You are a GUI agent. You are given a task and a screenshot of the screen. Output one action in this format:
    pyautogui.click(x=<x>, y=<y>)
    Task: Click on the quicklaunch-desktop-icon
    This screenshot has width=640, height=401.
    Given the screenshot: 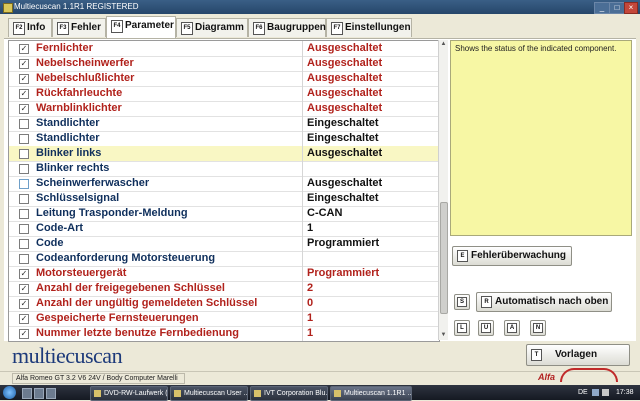 What is the action you would take?
    pyautogui.click(x=27, y=393)
    